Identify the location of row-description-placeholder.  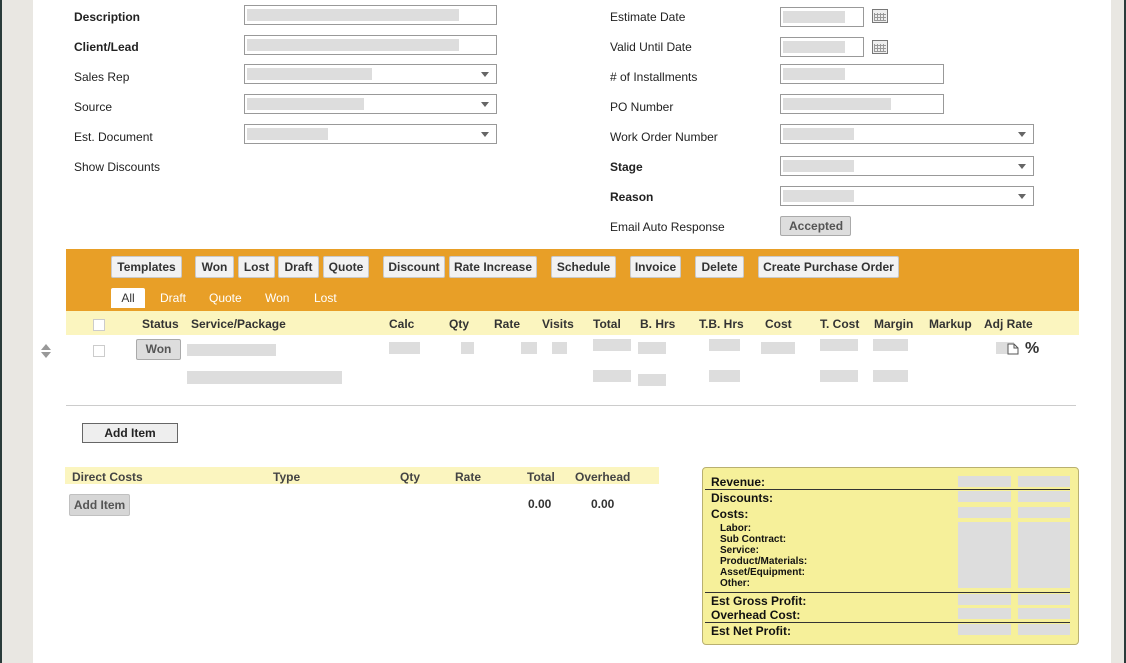
(264, 377).